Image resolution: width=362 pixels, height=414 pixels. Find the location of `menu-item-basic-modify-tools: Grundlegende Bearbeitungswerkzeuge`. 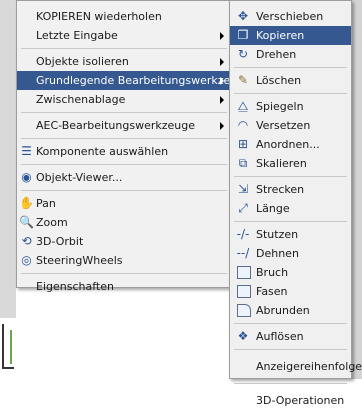

menu-item-basic-modify-tools: Grundlegende Bearbeitungswerkzeuge is located at coordinates (134, 80).